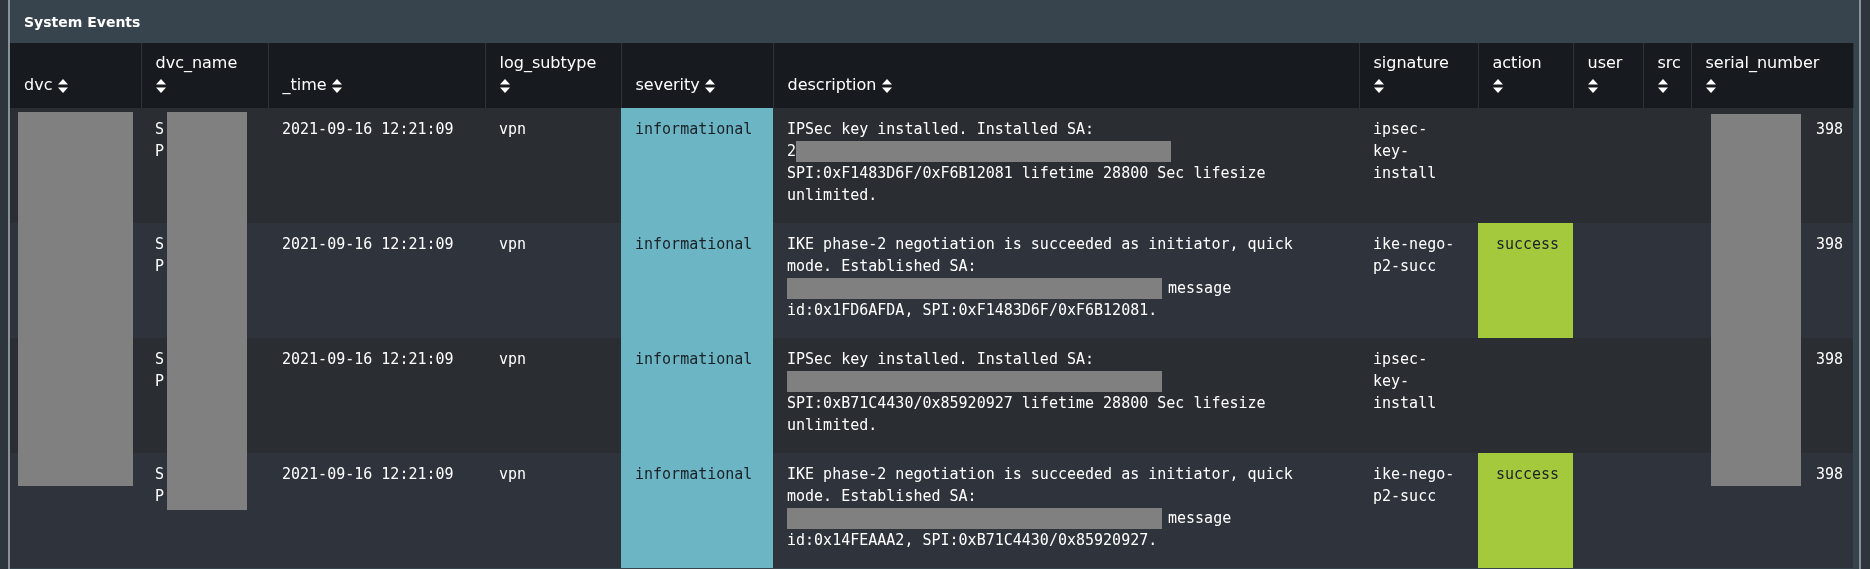  Describe the element at coordinates (1026, 173) in the screenshot. I see `description-text: SPI:0xF1483D6F/0xF6B12081 lifetime 28800 Sec lifesize` at that location.